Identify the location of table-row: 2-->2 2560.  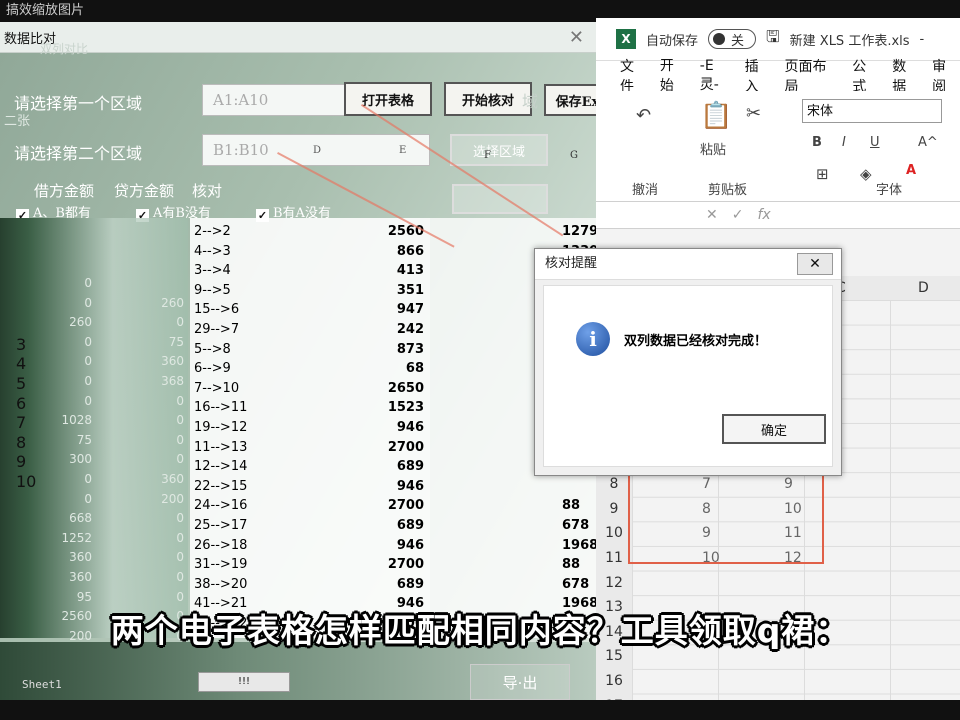
(310, 234).